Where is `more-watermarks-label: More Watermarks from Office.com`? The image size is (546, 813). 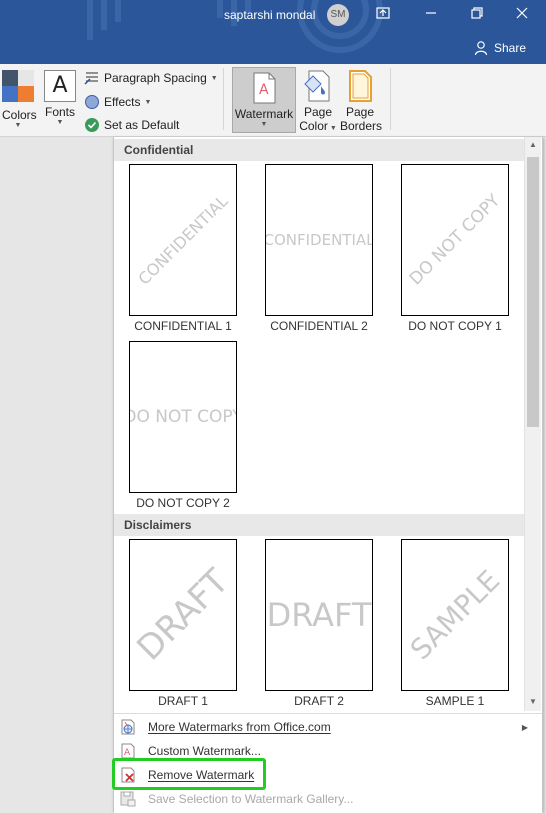
more-watermarks-label: More Watermarks from Office.com is located at coordinates (239, 727).